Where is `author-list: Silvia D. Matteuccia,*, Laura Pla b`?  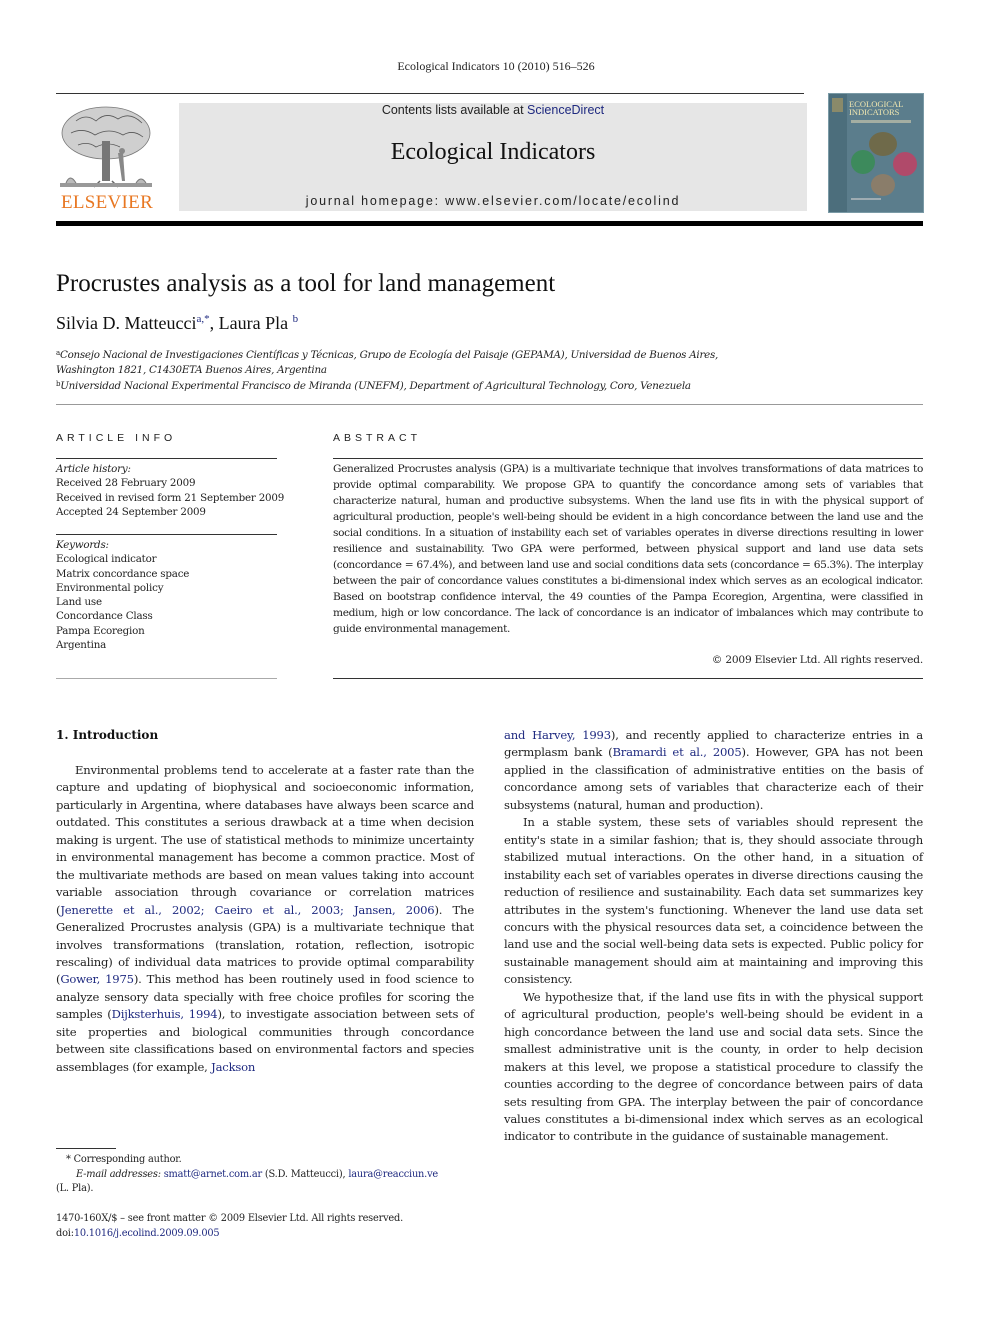 author-list: Silvia D. Matteuccia,*, Laura Pla b is located at coordinates (177, 323).